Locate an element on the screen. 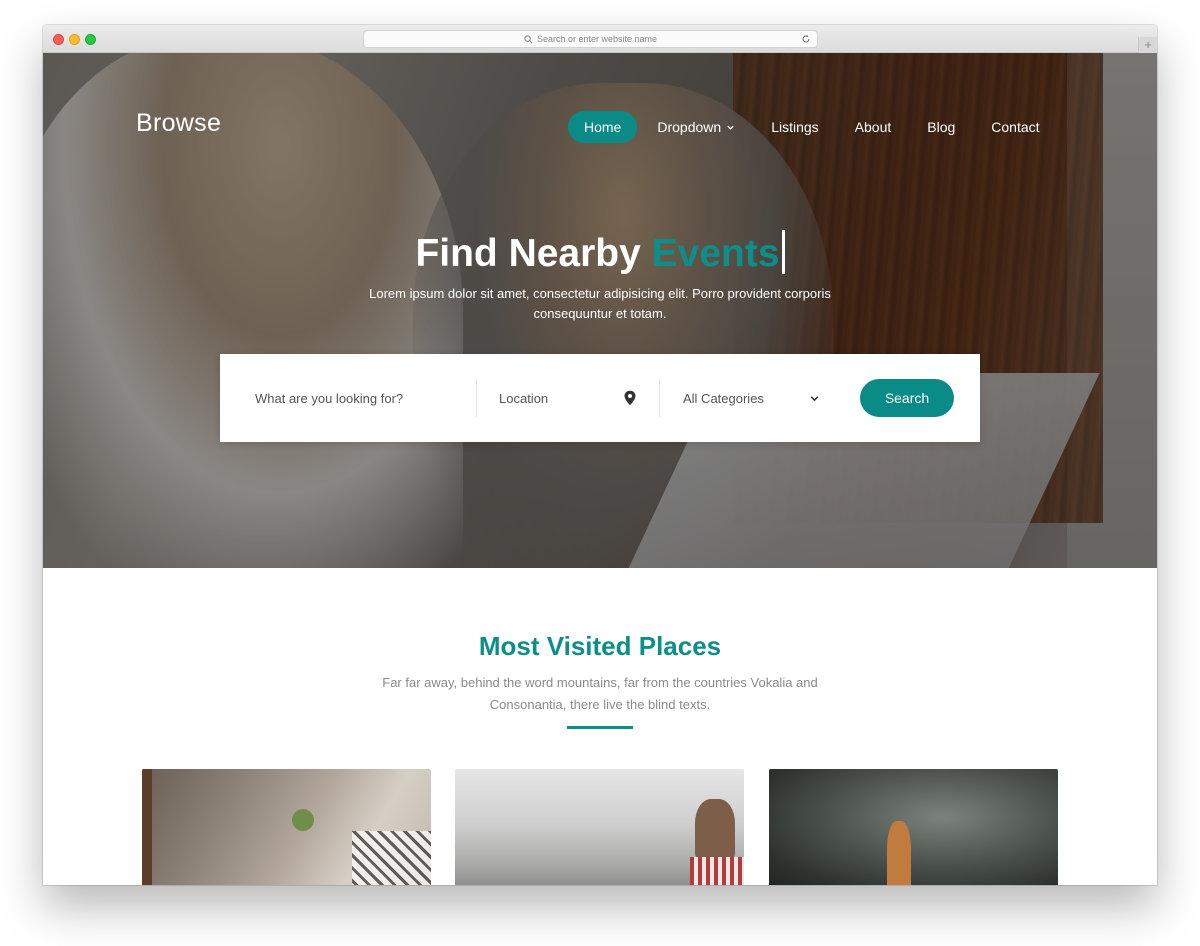 The width and height of the screenshot is (1200, 946). nav-item-label: Blog is located at coordinates (941, 127).